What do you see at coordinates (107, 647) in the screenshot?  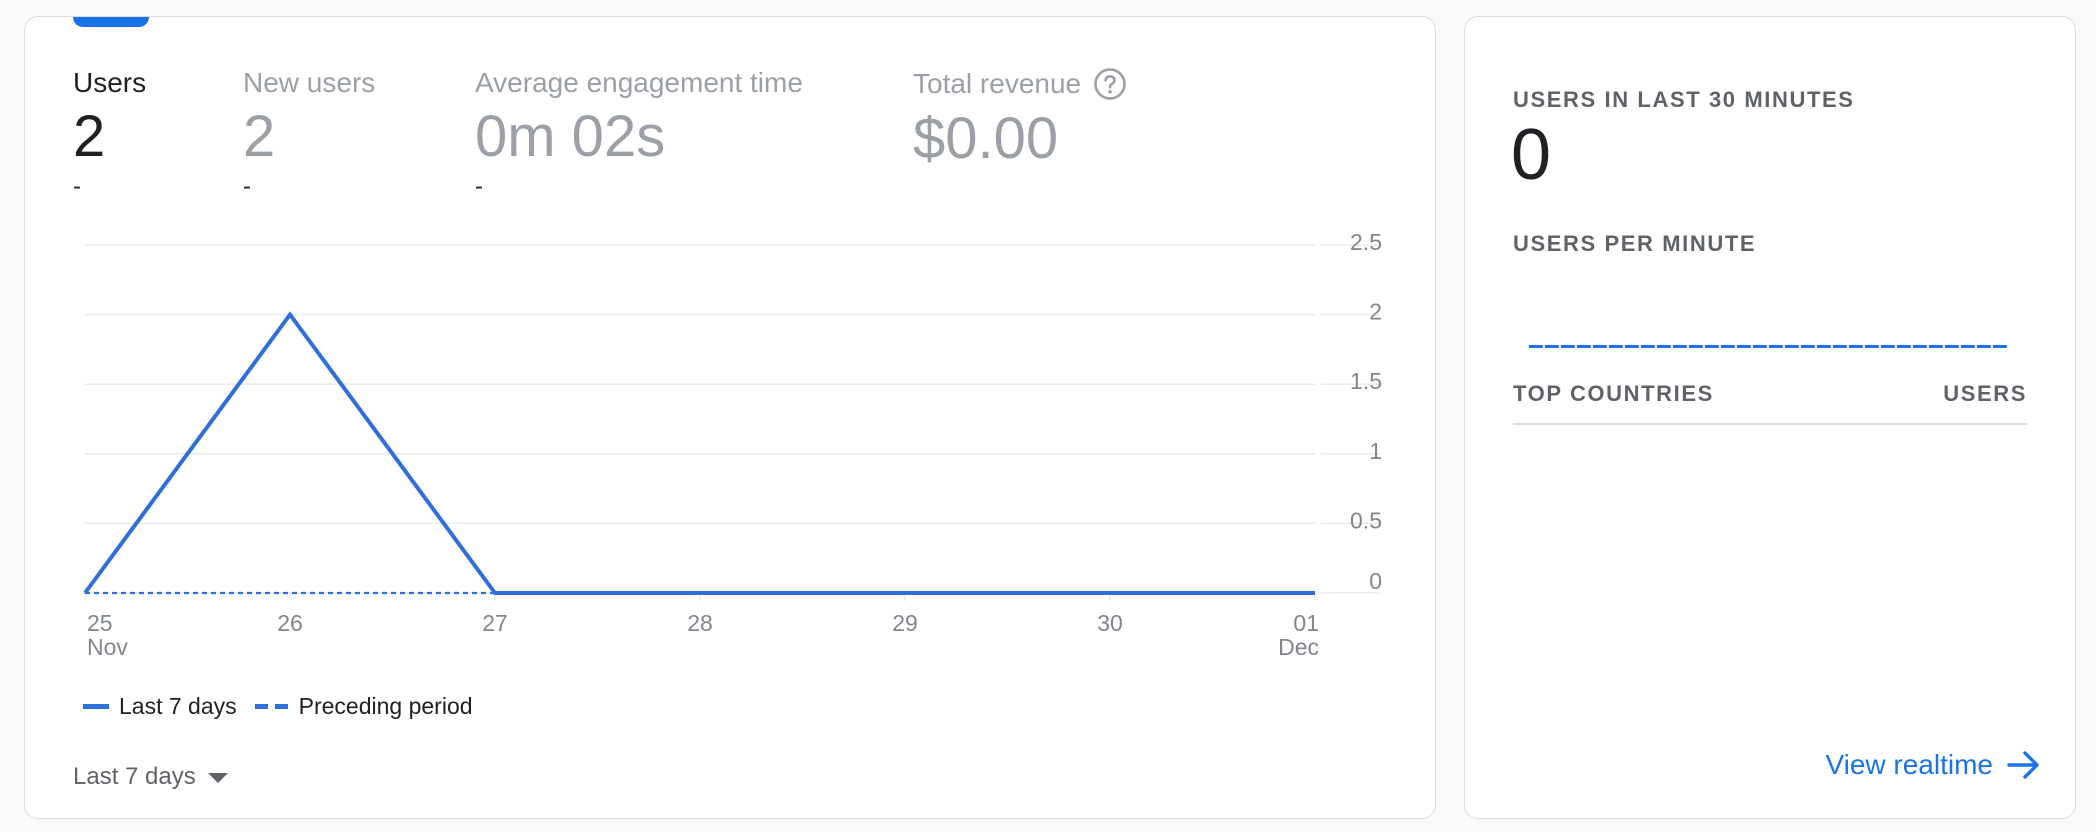 I see `x-sublabel-first: Nov` at bounding box center [107, 647].